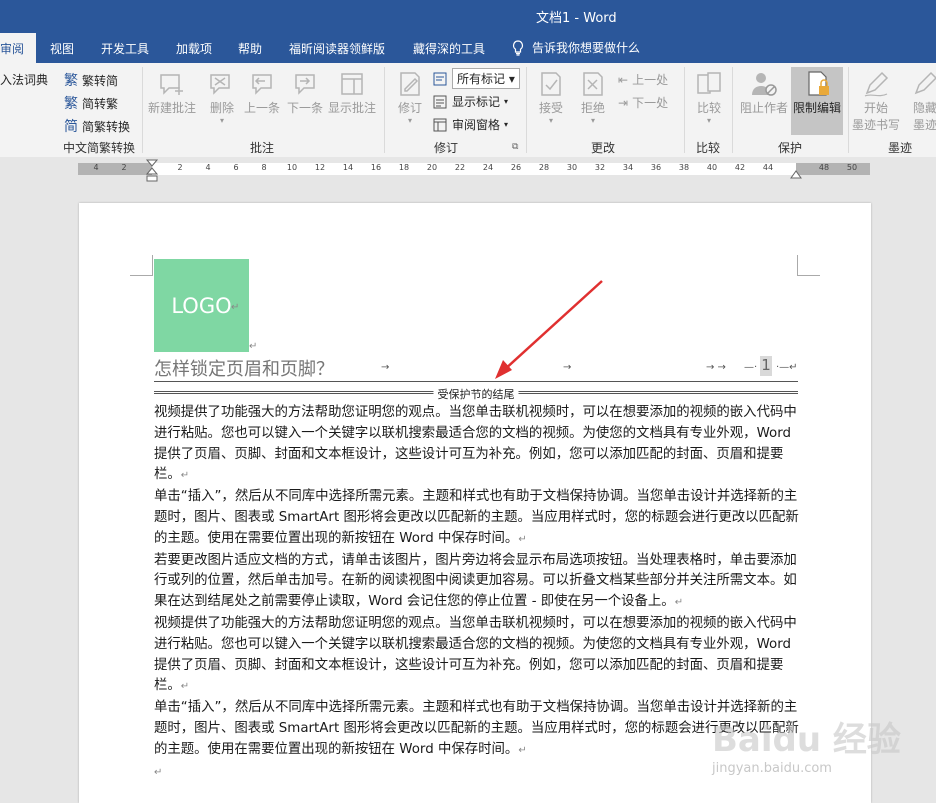  What do you see at coordinates (100, 103) in the screenshot?
I see `simp-to-trad-label: 简转繁` at bounding box center [100, 103].